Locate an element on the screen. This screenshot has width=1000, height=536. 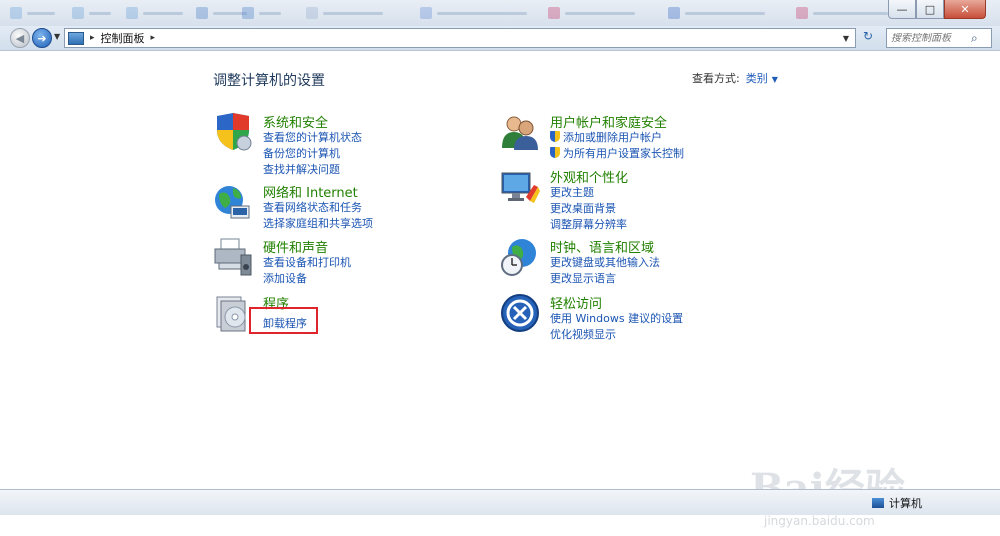
link-homegroup-sharing: 选择家庭组和共享选项 is located at coordinates (318, 223).